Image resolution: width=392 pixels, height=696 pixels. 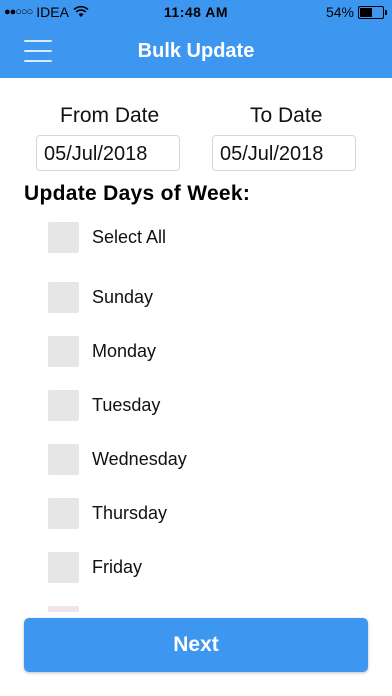 What do you see at coordinates (126, 405) in the screenshot?
I see `day-label: Tuesday` at bounding box center [126, 405].